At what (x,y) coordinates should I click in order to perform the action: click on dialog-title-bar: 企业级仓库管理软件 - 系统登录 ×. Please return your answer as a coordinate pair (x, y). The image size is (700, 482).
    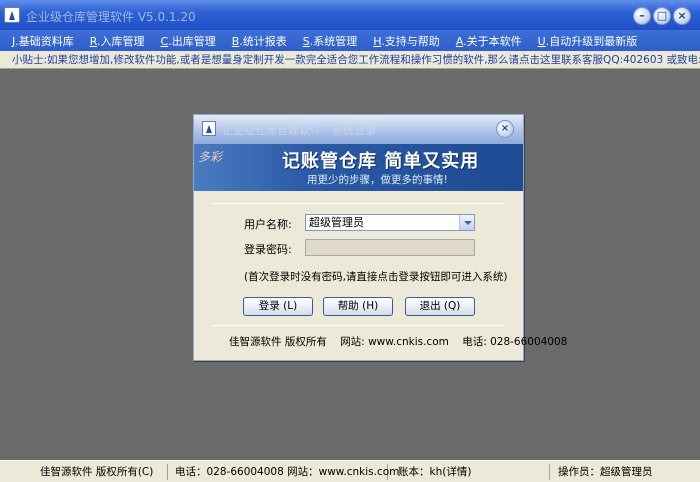
    Looking at the image, I should click on (358, 129).